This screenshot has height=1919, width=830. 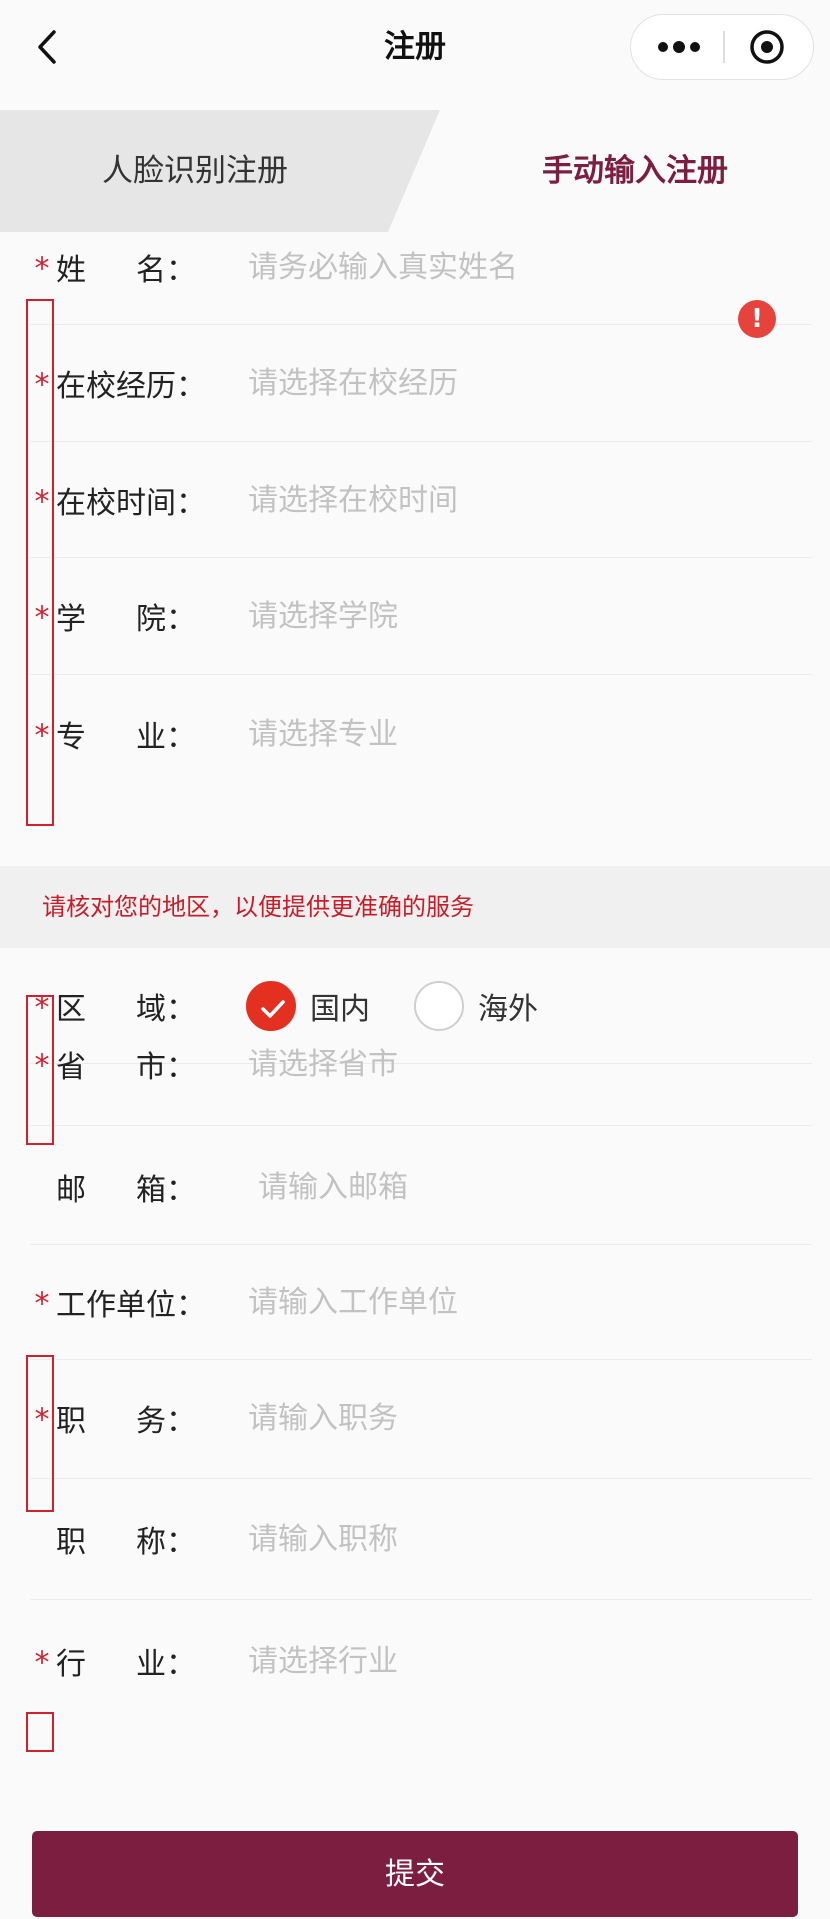 What do you see at coordinates (126, 1539) in the screenshot?
I see `field-label-title: 职 称：` at bounding box center [126, 1539].